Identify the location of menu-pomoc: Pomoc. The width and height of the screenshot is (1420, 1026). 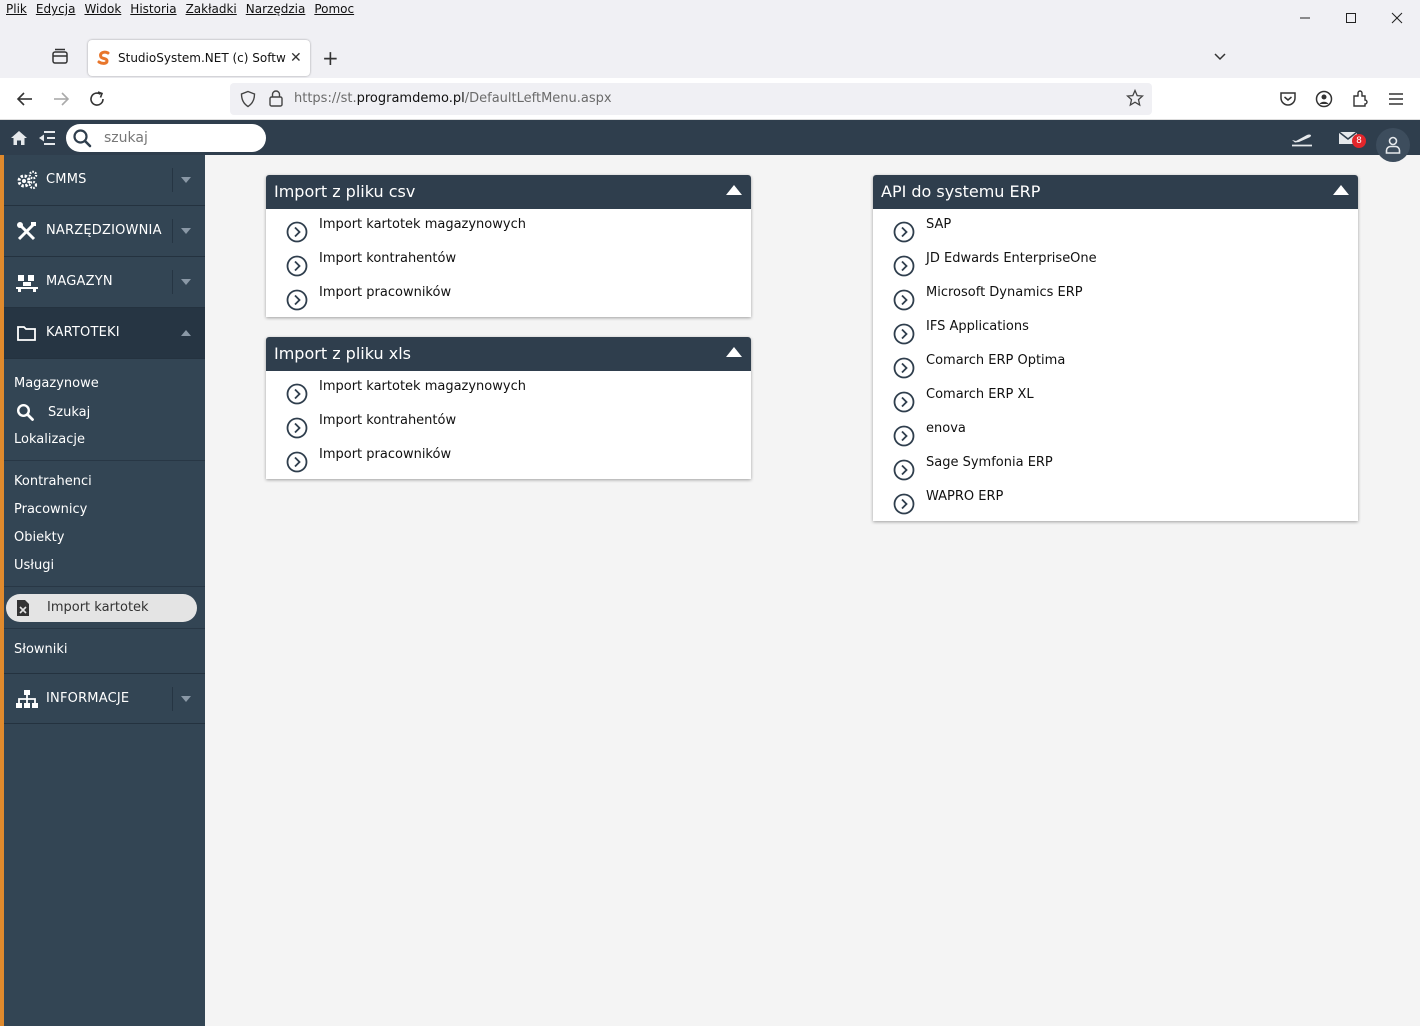
(334, 9).